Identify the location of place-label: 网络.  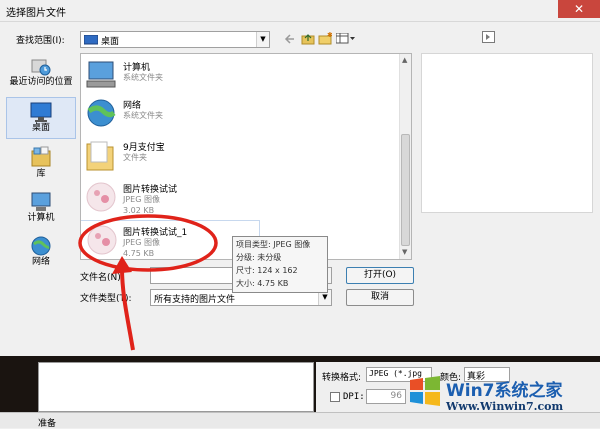
(40, 262).